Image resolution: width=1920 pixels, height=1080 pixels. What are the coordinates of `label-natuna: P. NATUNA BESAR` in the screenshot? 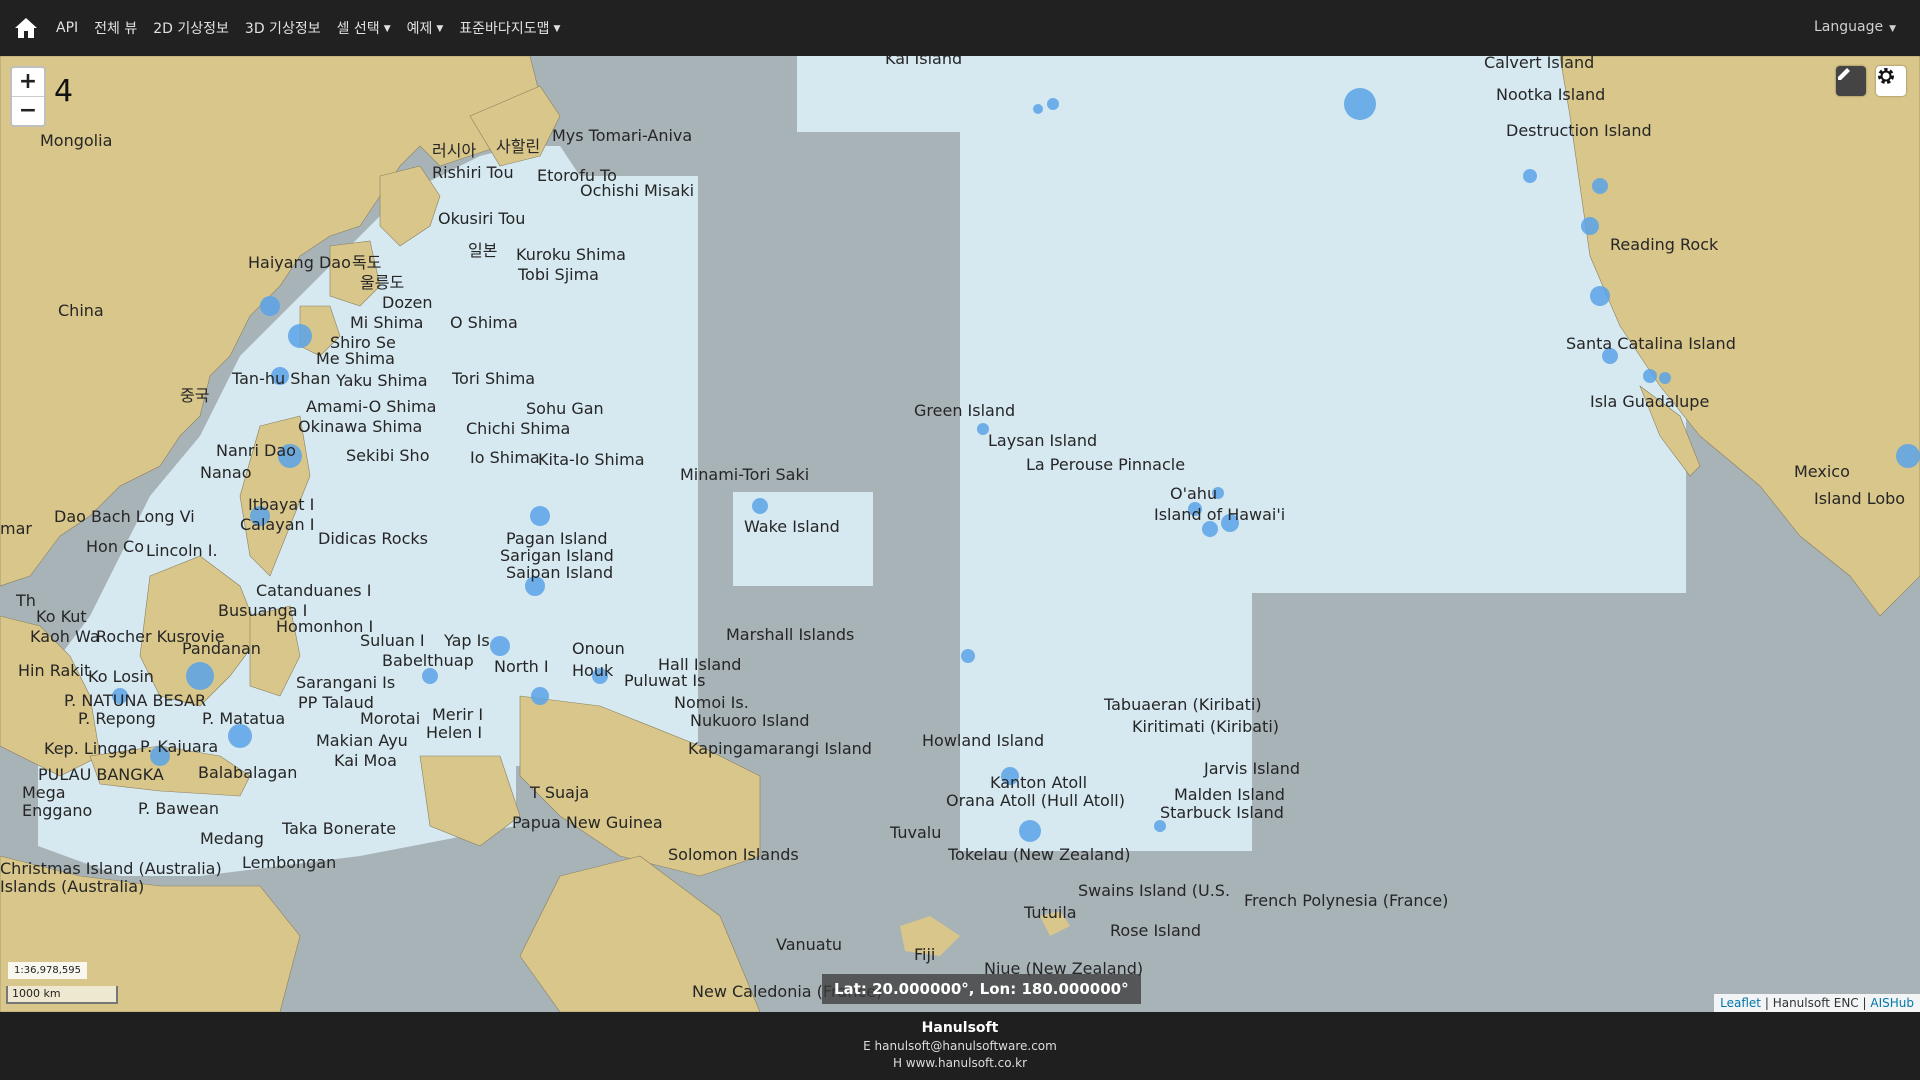 It's located at (135, 700).